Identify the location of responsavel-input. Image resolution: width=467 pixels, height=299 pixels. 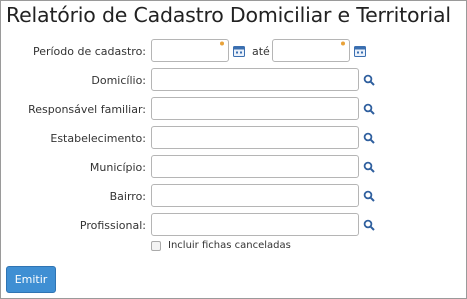
(255, 108).